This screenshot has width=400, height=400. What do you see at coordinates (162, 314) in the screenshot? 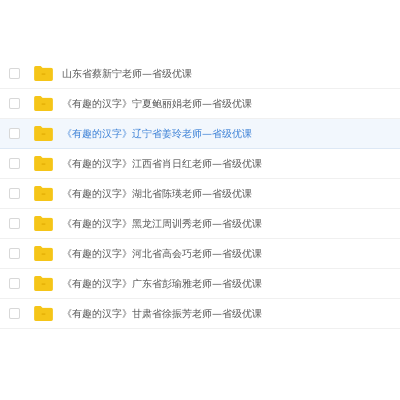
I see `file-name: 《有趣的汉字》甘肃省徐振芳老师—省级优课` at bounding box center [162, 314].